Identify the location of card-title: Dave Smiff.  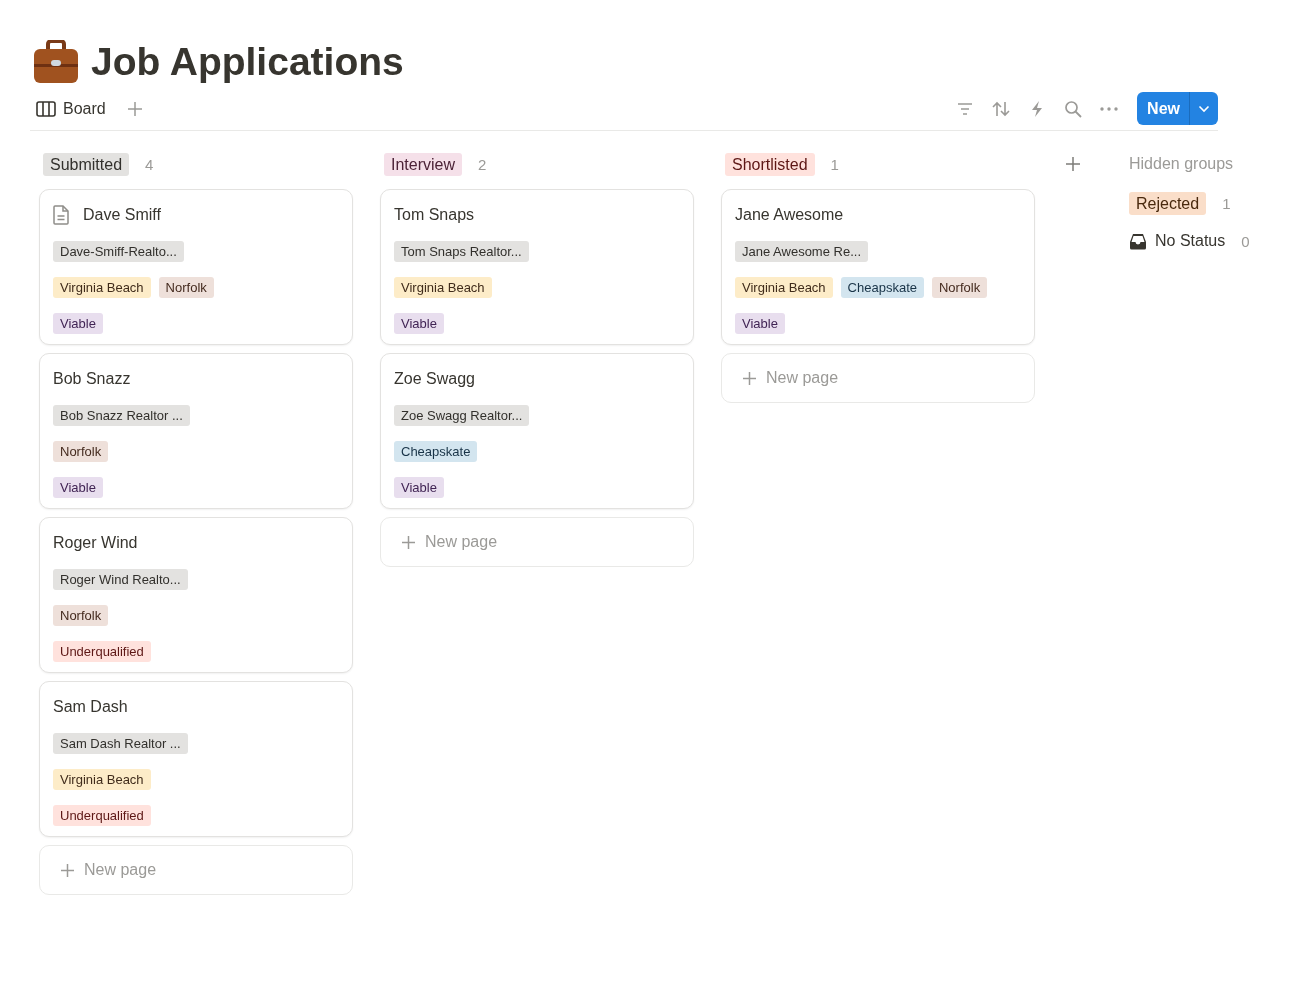
(122, 215).